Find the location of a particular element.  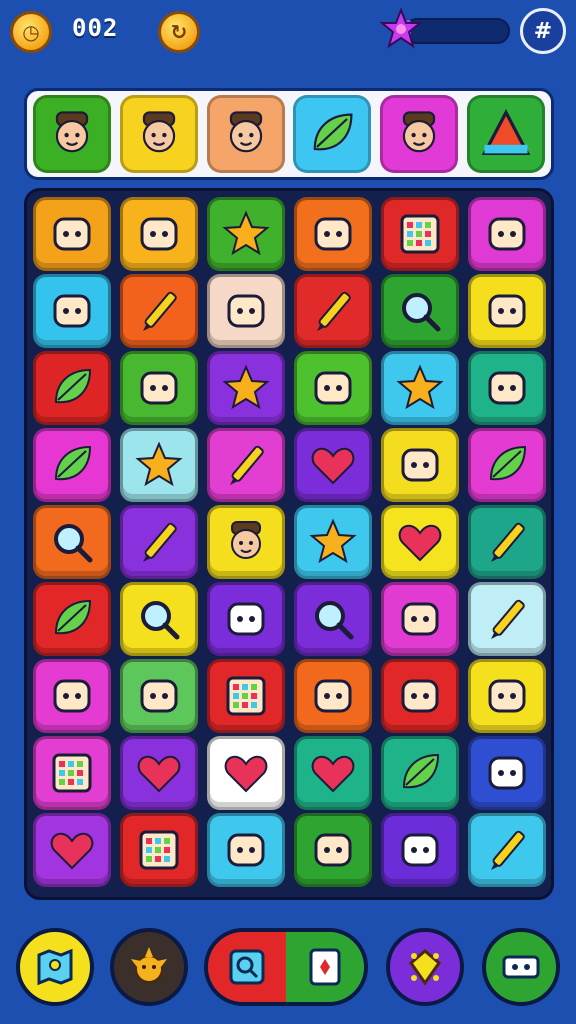

clock-coin-icon: ◷ is located at coordinates (31, 32).